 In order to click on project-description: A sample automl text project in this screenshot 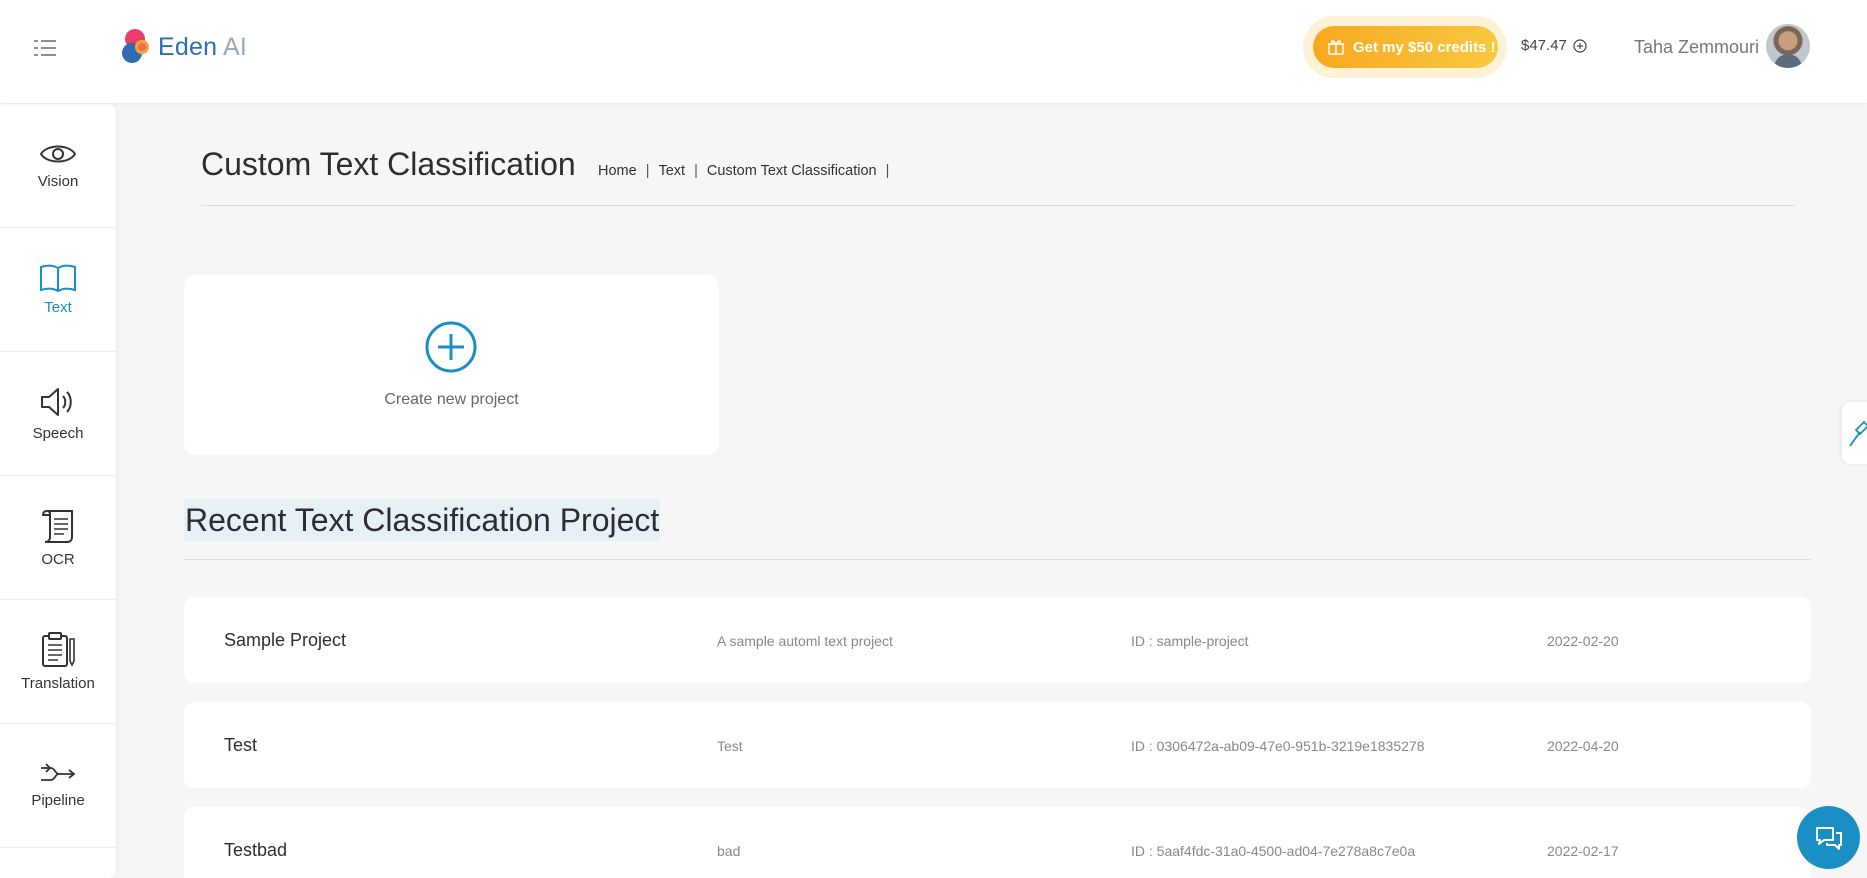, I will do `click(805, 641)`.